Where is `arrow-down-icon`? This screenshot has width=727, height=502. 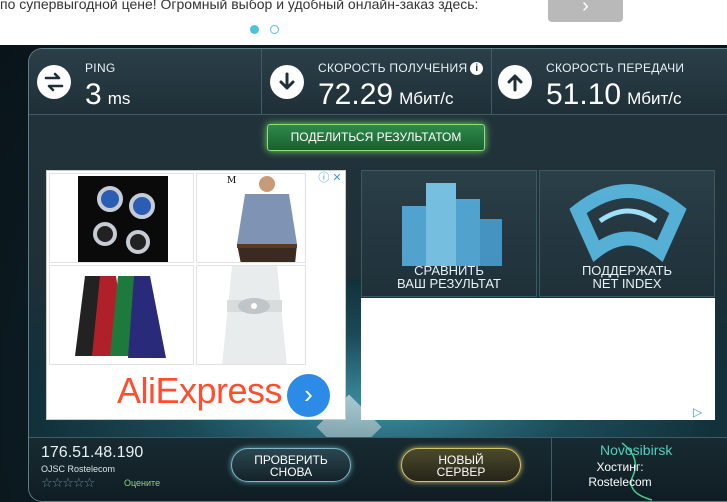
arrow-down-icon is located at coordinates (287, 82).